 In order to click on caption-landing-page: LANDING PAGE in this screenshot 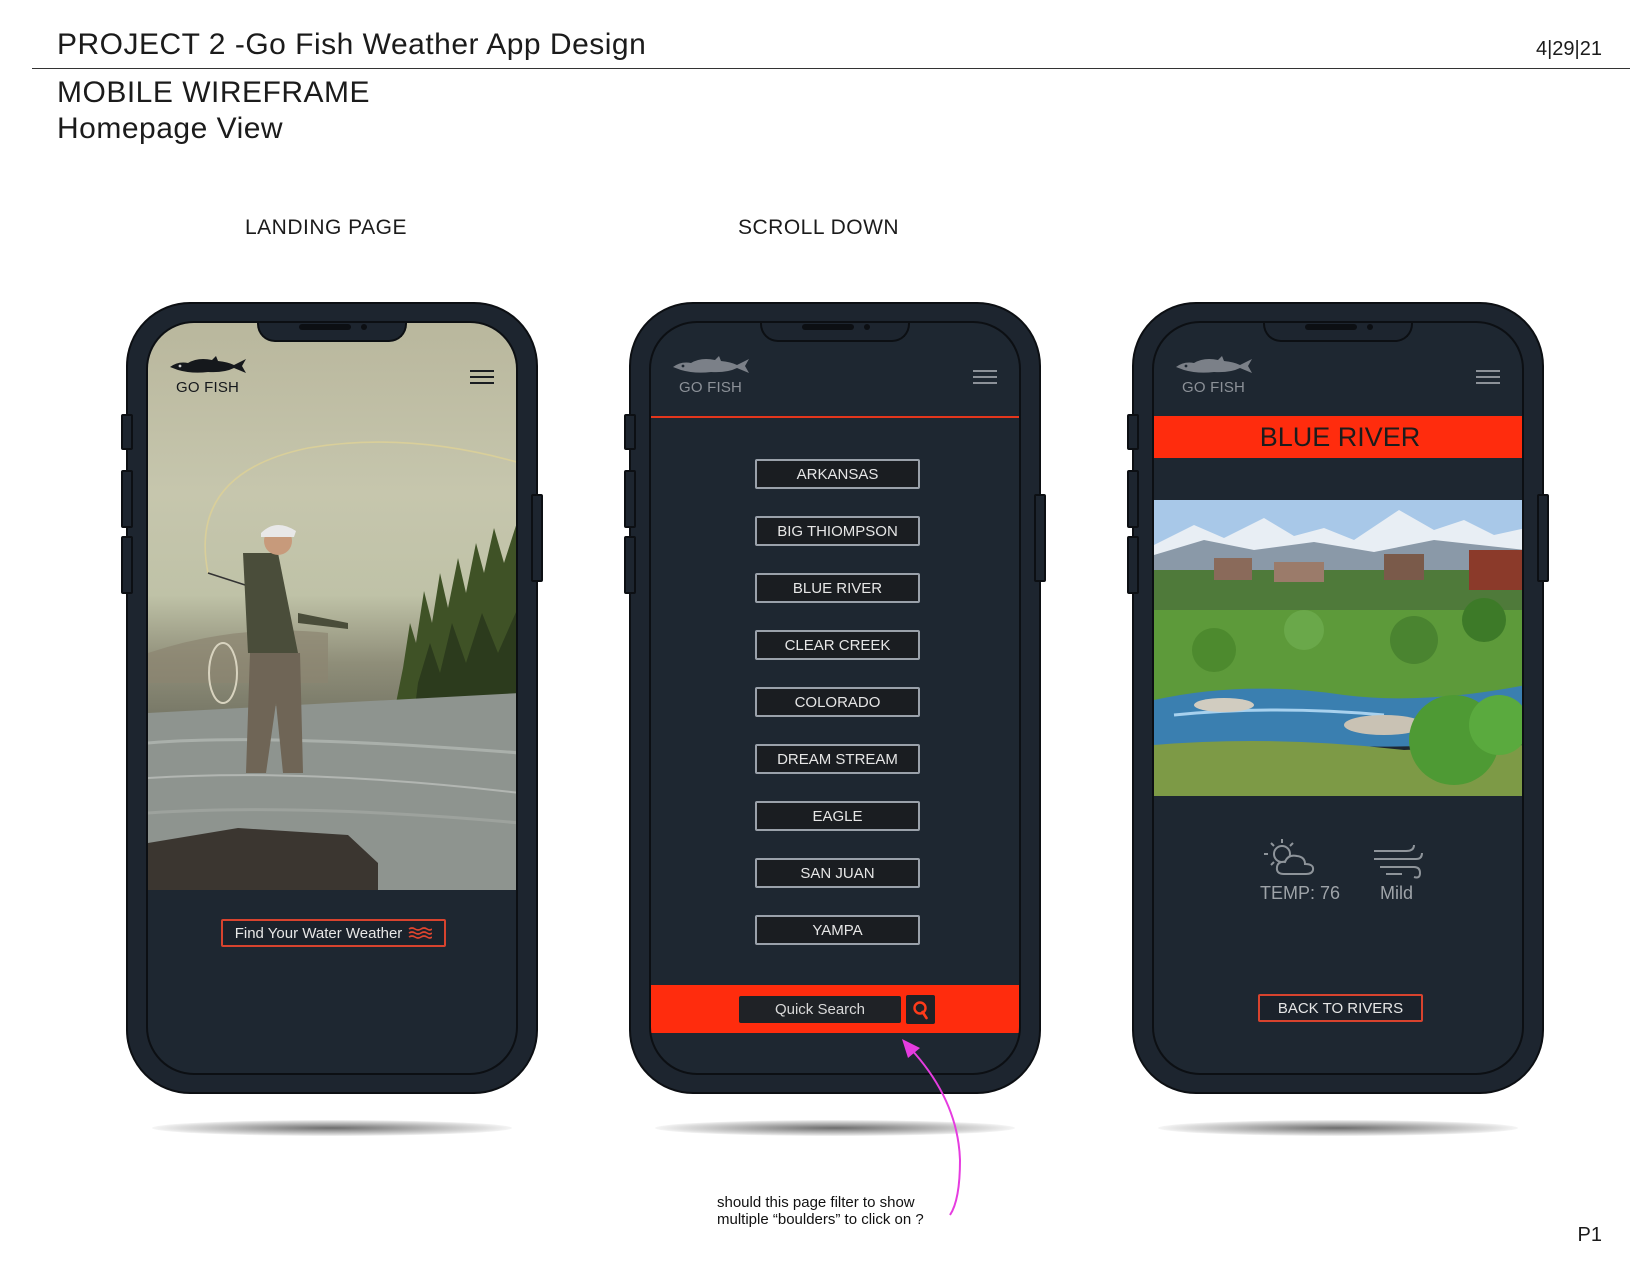, I will do `click(326, 227)`.